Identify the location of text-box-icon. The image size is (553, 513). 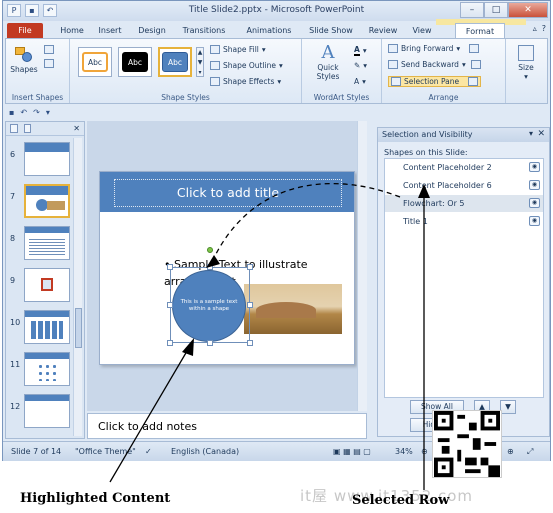
(49, 63).